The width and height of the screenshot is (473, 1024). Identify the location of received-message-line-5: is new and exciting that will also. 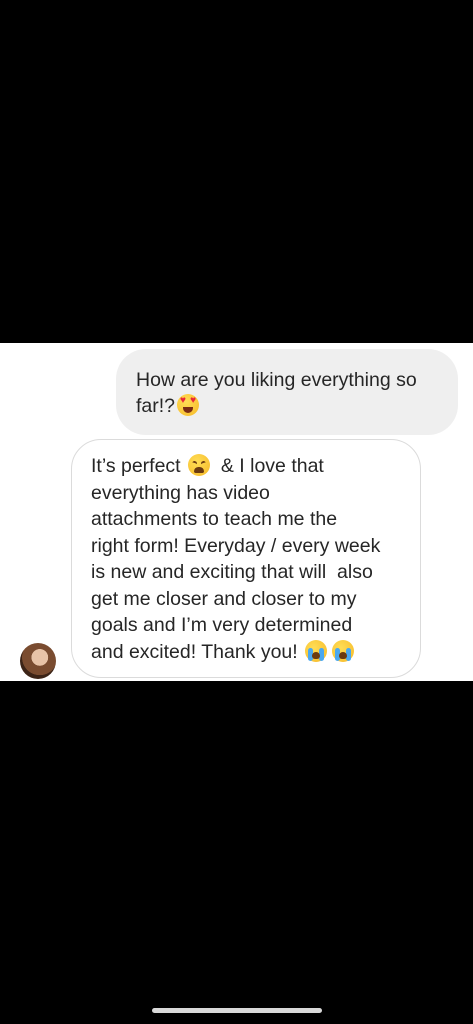
(232, 572).